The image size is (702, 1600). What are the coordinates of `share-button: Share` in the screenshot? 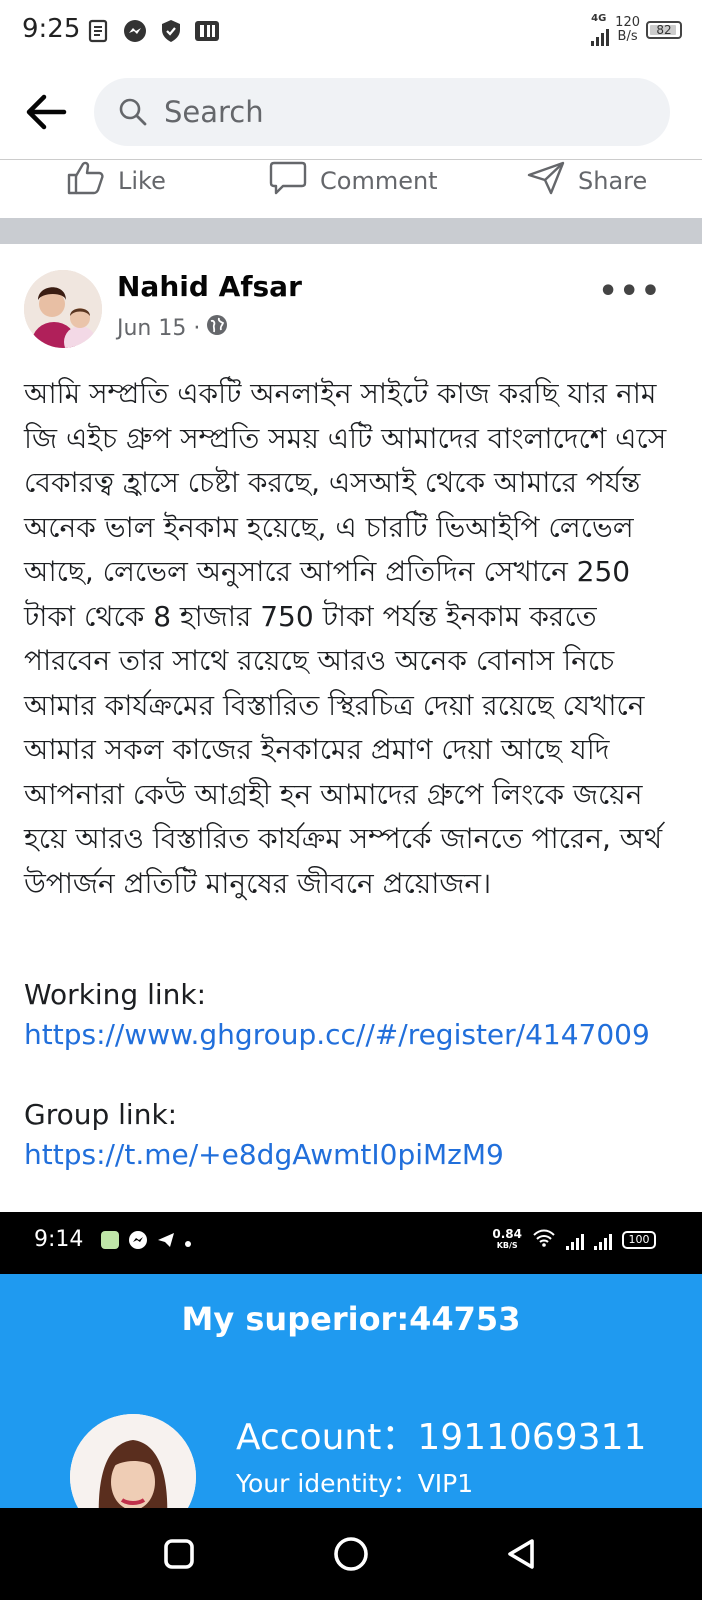 It's located at (586, 181).